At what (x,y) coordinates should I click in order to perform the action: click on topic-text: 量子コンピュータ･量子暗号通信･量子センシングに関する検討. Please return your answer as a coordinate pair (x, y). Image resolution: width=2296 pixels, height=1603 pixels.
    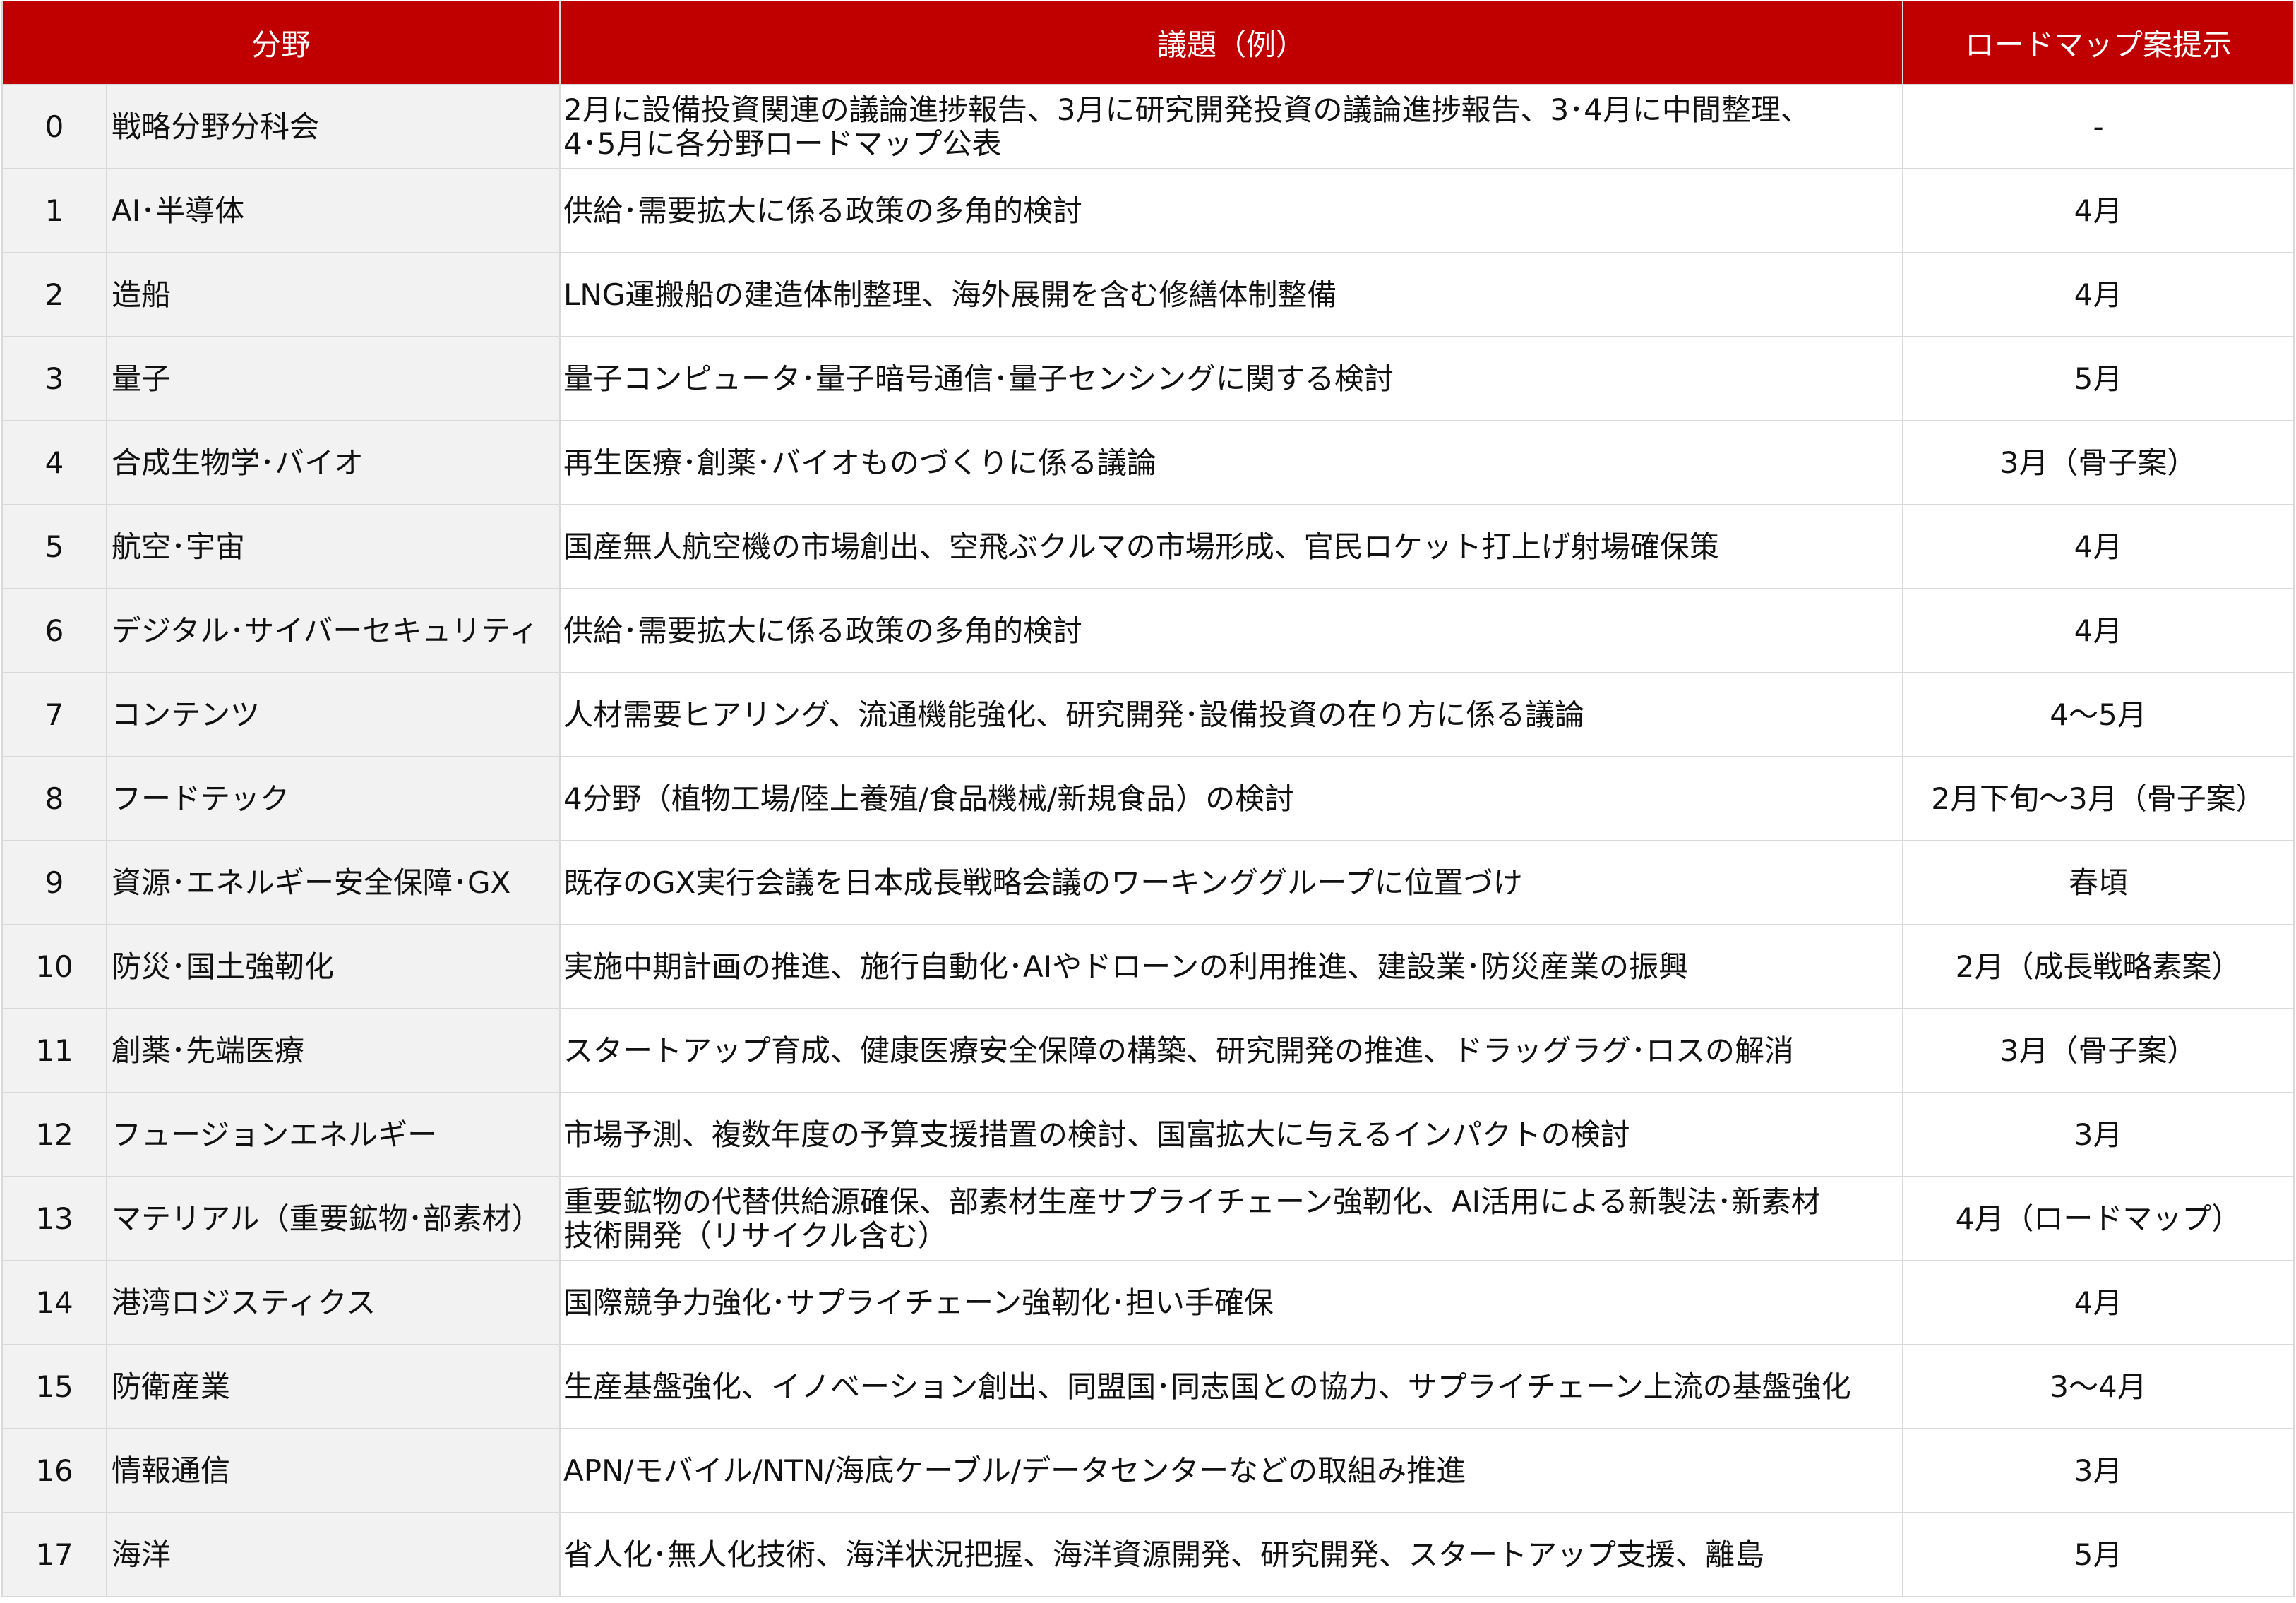
    Looking at the image, I should click on (978, 378).